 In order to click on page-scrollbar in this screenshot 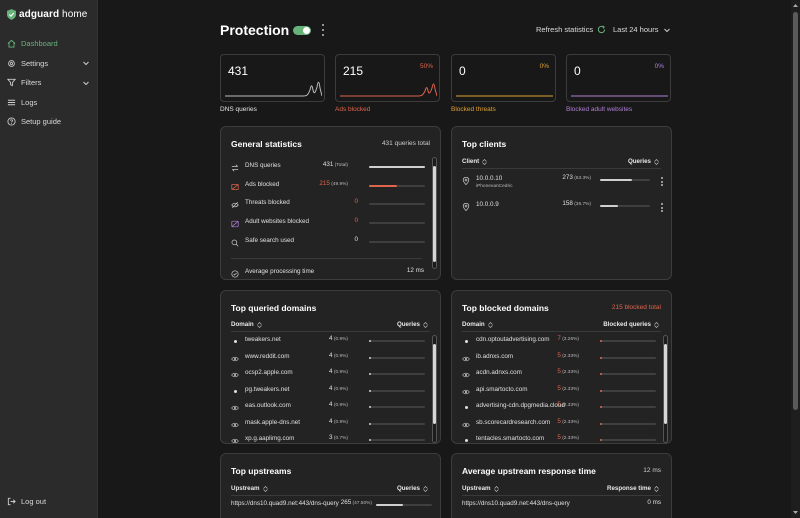, I will do `click(795, 259)`.